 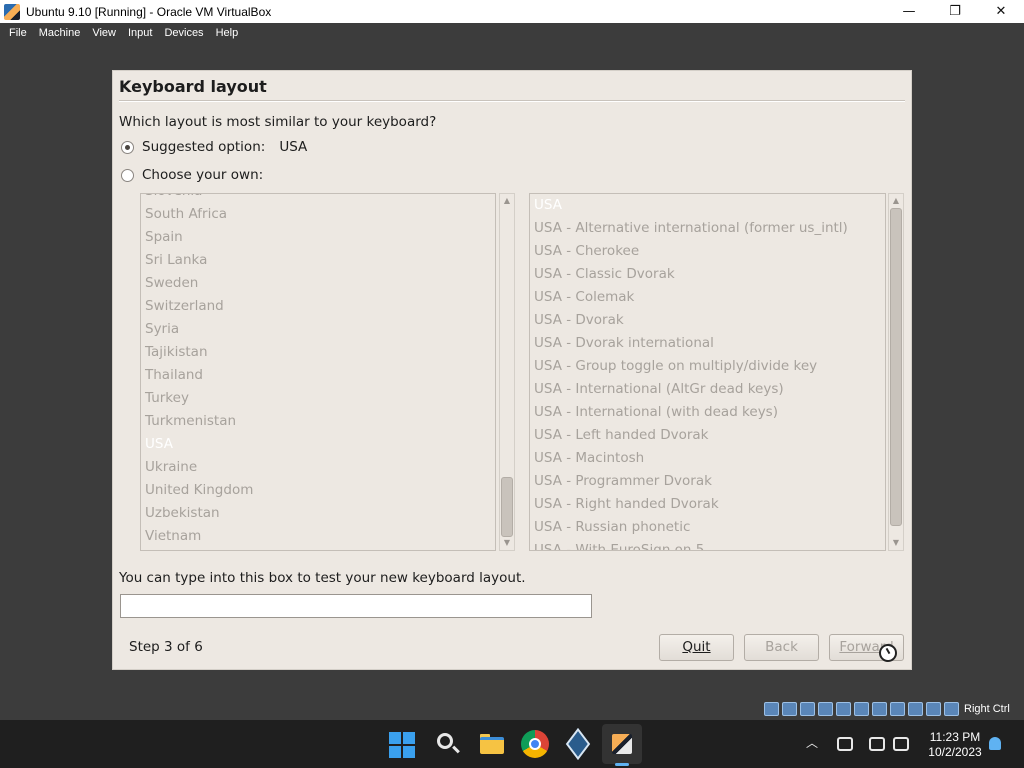 I want to click on menu-view: View, so click(x=104, y=33).